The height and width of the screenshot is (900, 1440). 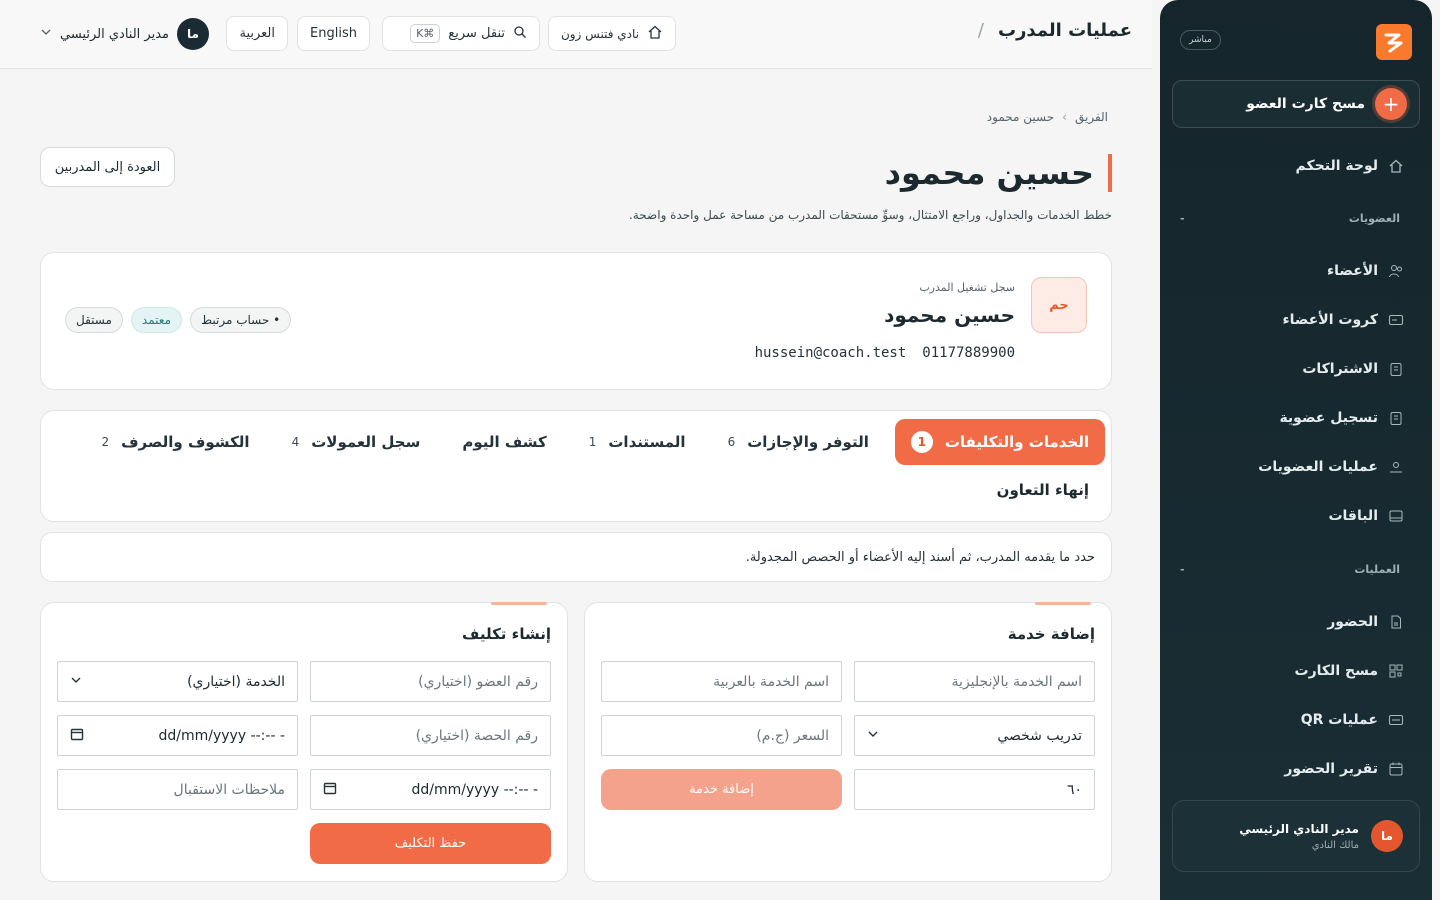 What do you see at coordinates (1020, 117) in the screenshot?
I see `breadcrumb-current: حسين محمود` at bounding box center [1020, 117].